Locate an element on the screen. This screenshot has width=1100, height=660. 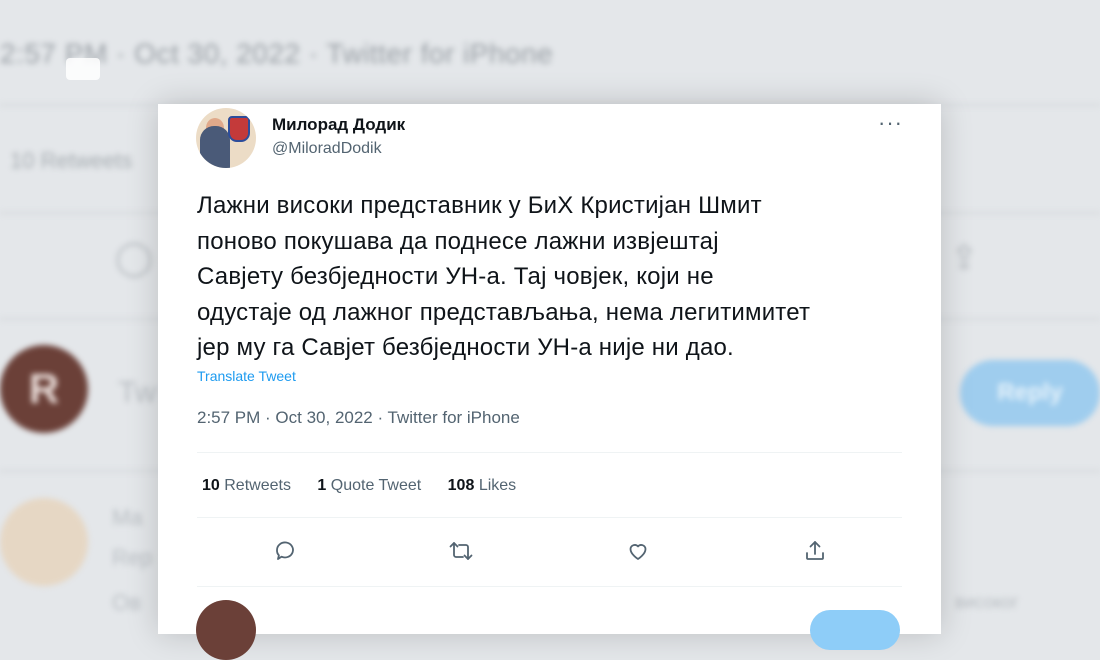
heart-icon is located at coordinates (638, 552).